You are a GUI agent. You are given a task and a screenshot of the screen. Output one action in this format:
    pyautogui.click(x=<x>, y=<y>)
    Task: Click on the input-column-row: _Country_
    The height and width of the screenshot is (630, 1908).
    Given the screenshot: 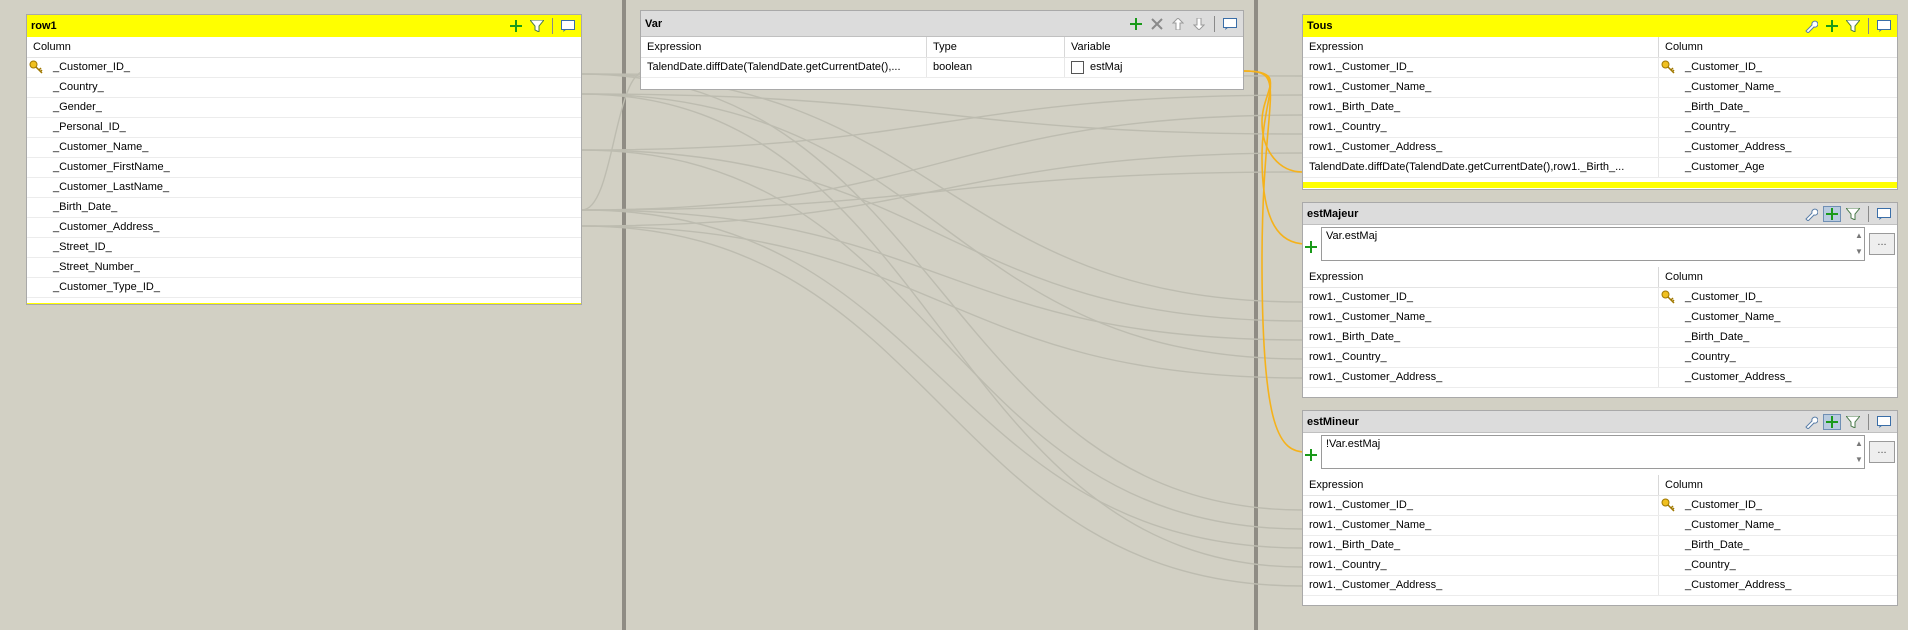 What is the action you would take?
    pyautogui.click(x=304, y=88)
    